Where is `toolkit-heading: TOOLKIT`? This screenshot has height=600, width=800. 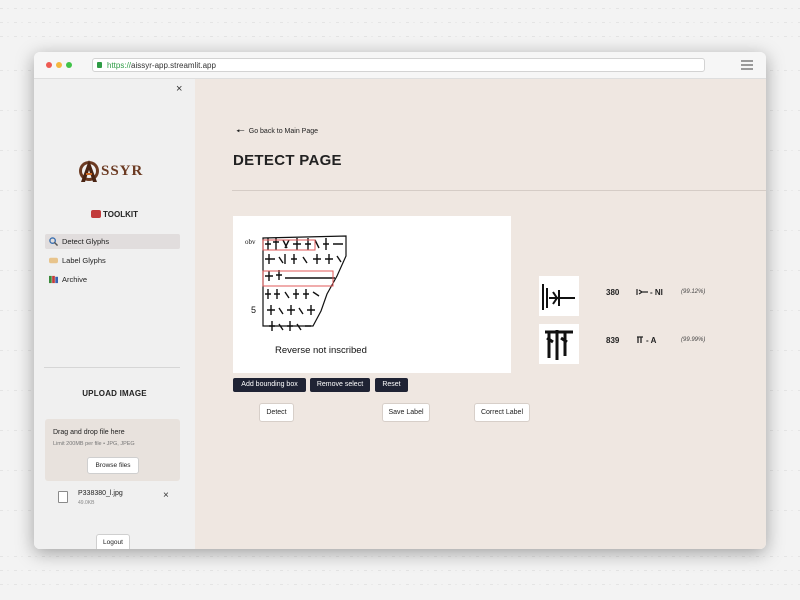 toolkit-heading: TOOLKIT is located at coordinates (114, 214).